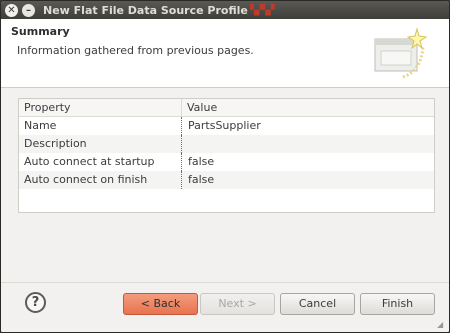 This screenshot has height=333, width=450. I want to click on table-header: Property Value, so click(226, 108).